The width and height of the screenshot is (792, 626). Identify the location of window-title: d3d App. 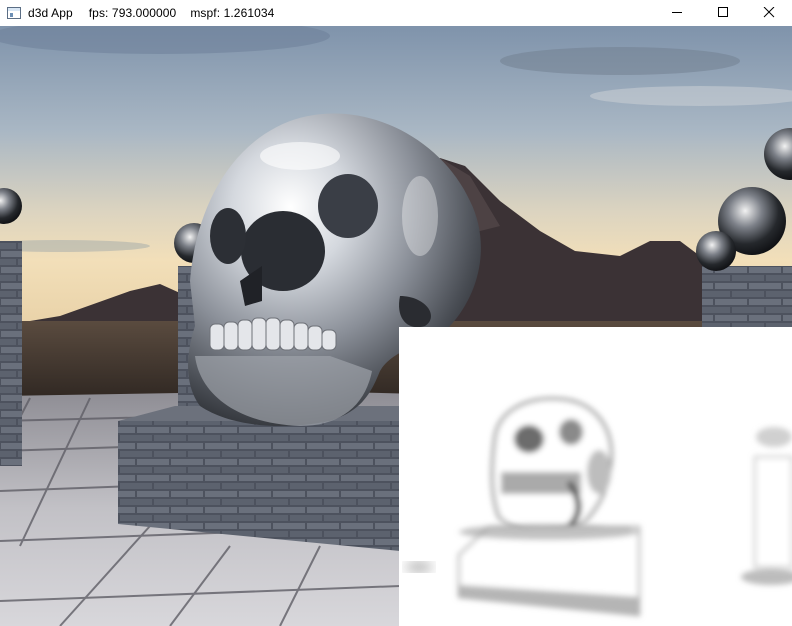
(50, 13).